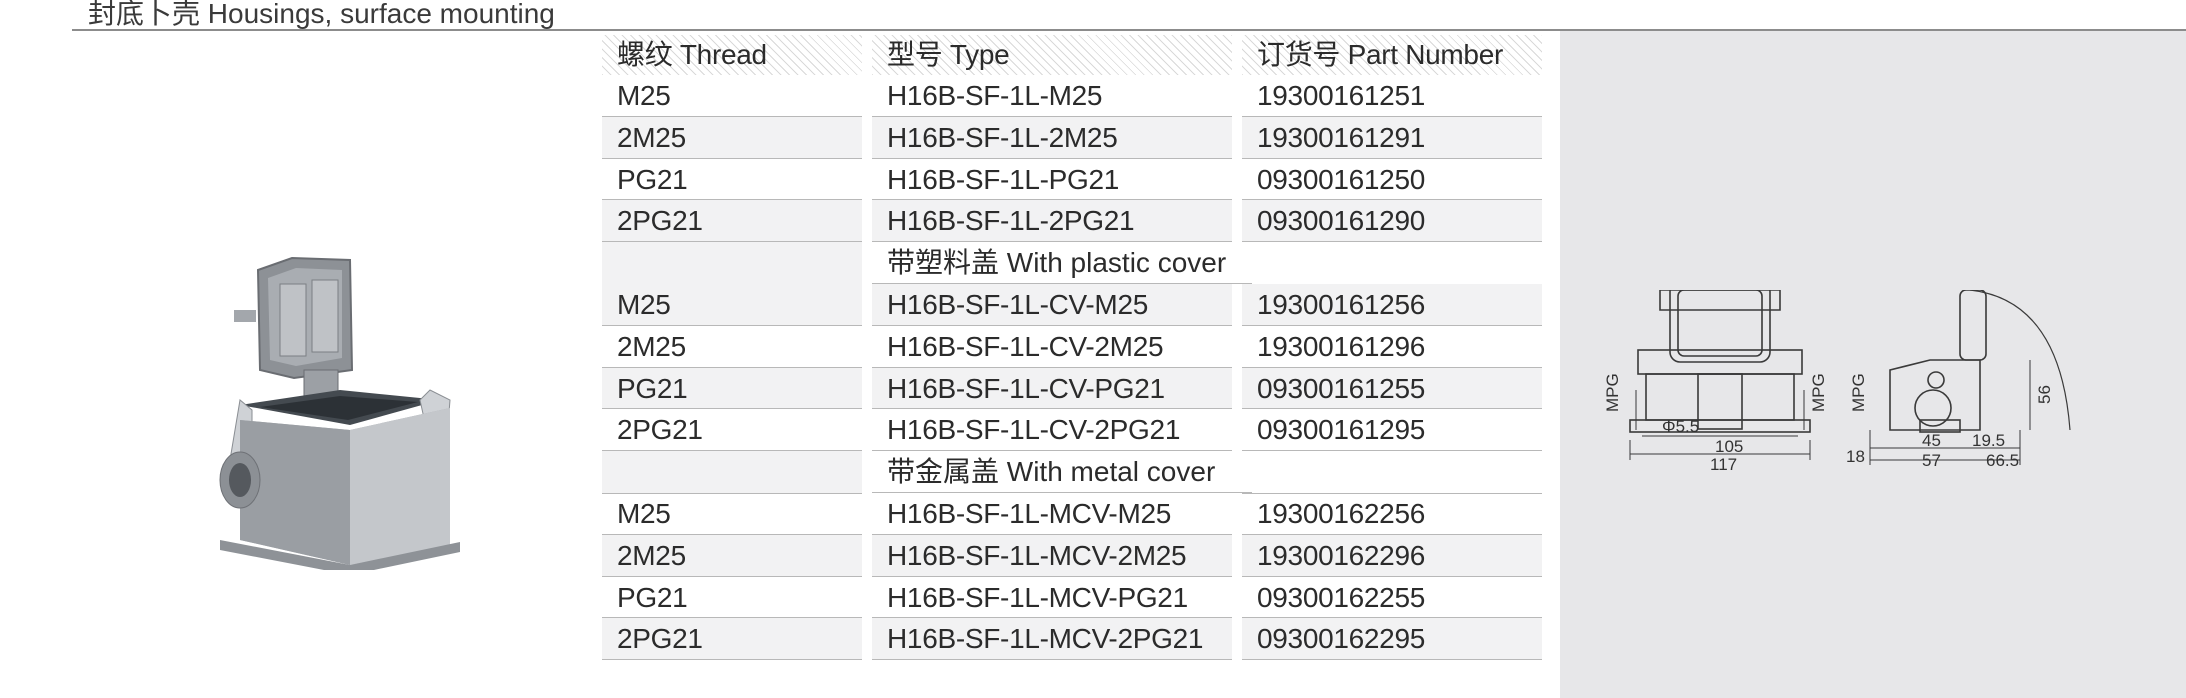  What do you see at coordinates (1052, 388) in the screenshot?
I see `type-cell: H16B-SF-1L-CV-PG21` at bounding box center [1052, 388].